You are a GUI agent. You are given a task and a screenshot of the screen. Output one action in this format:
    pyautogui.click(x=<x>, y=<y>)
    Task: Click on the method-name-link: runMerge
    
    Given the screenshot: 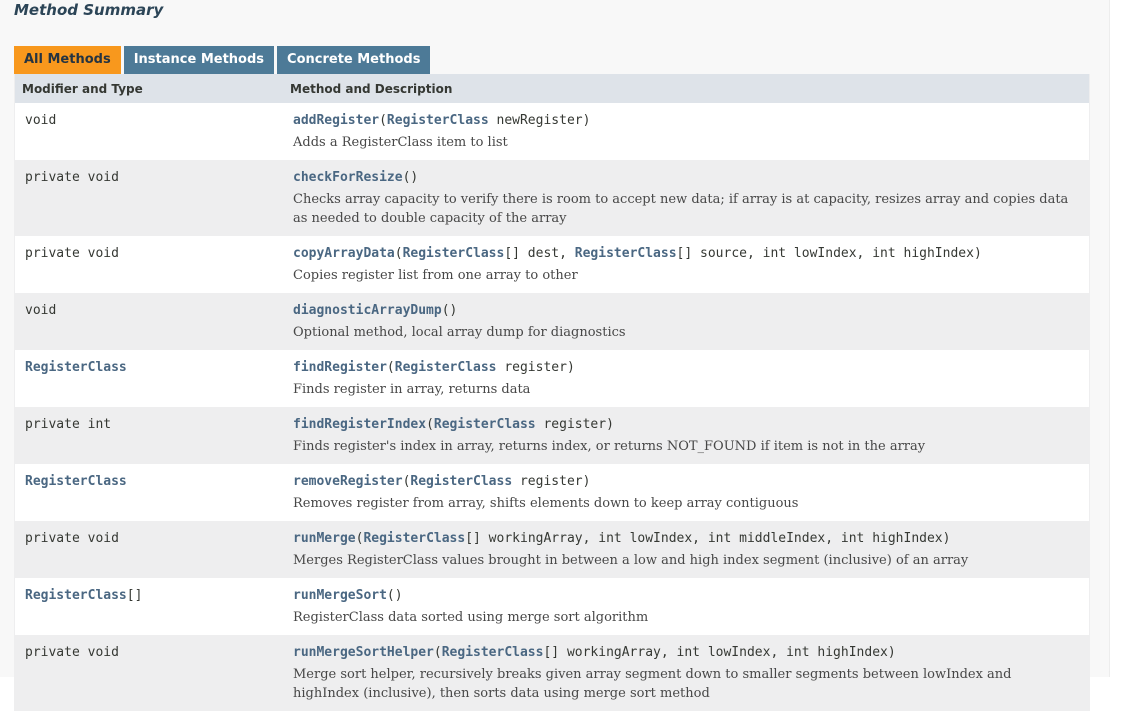 What is the action you would take?
    pyautogui.click(x=324, y=538)
    